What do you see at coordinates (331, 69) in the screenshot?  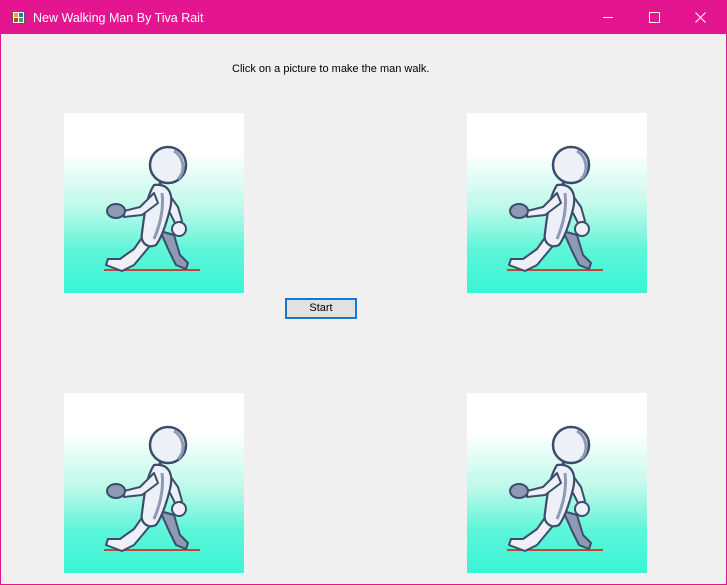 I see `instruction-label: Click on a picture to make the man walk.` at bounding box center [331, 69].